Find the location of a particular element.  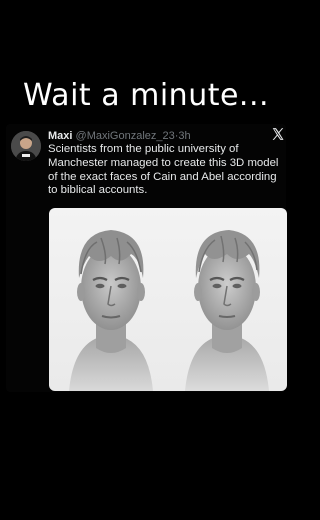

face-bust-right is located at coordinates (227, 310).